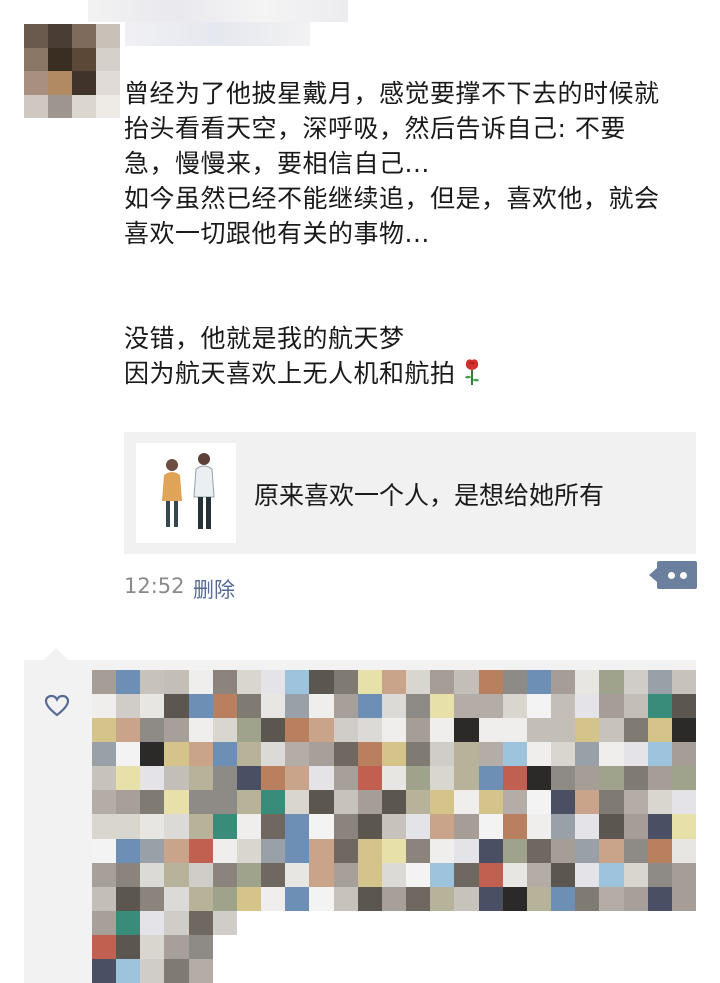 The image size is (720, 983). I want to click on post-line: 没错，他就是我的航天梦, so click(264, 338).